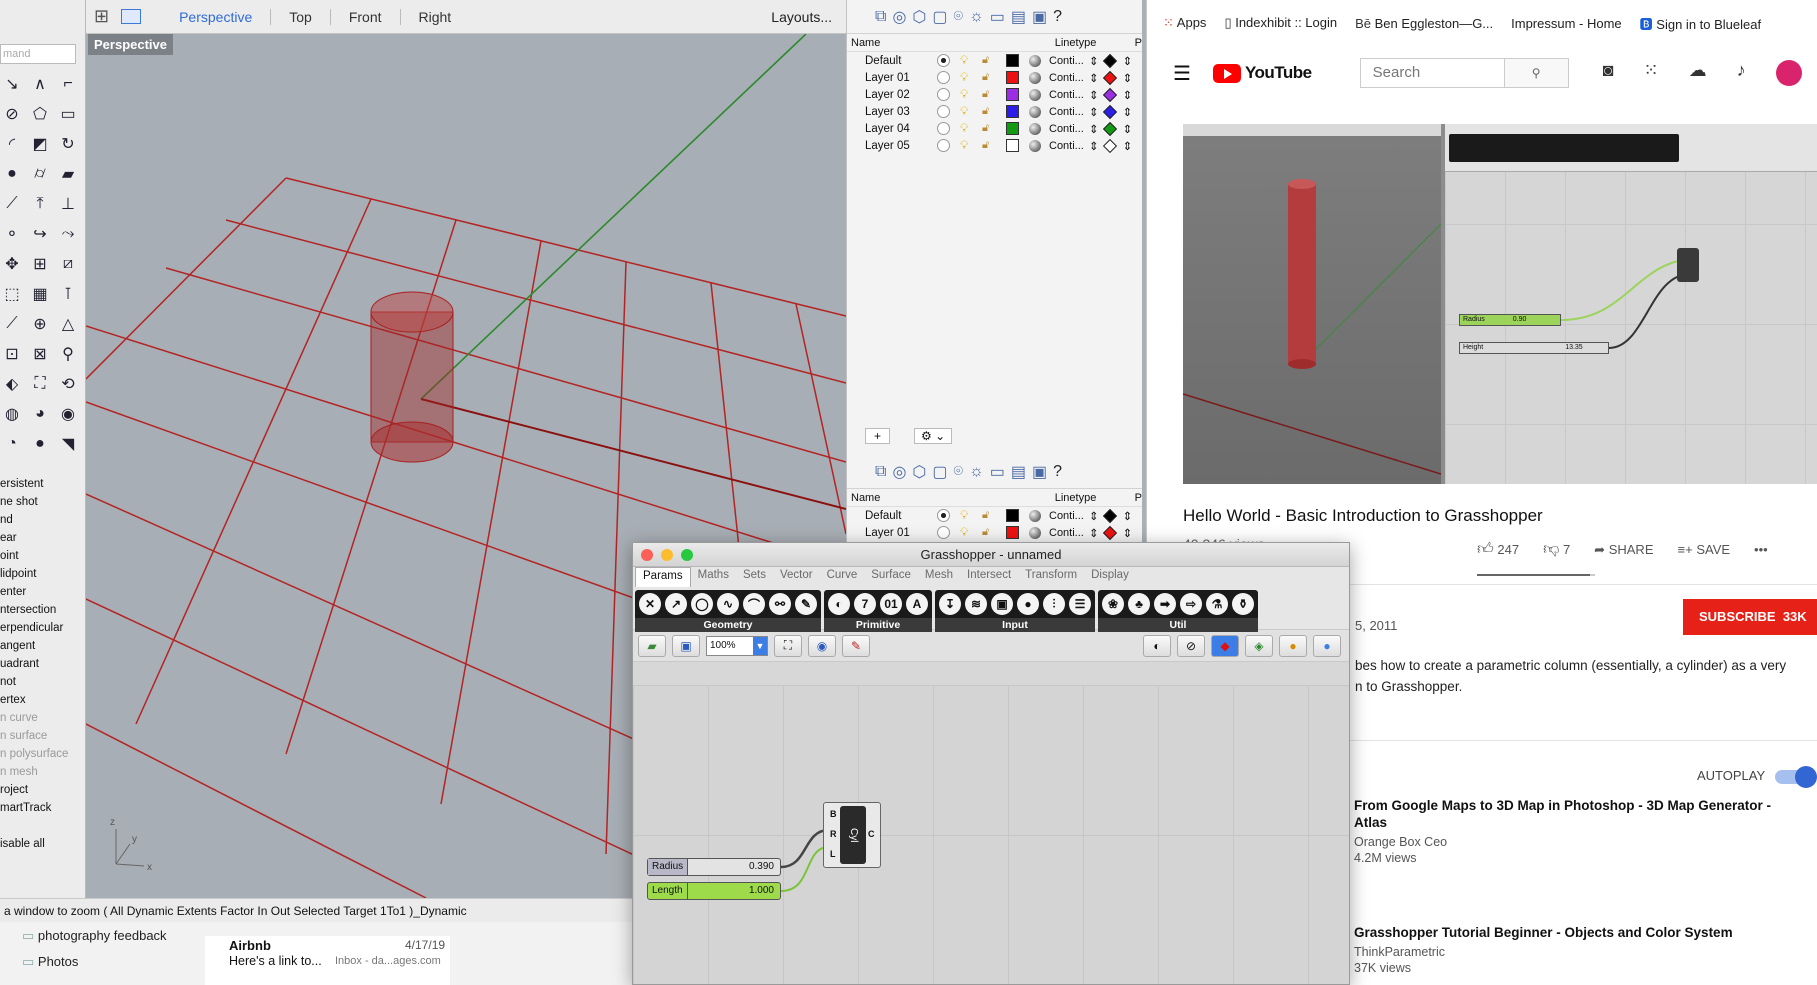 This screenshot has width=1817, height=985. Describe the element at coordinates (852, 835) in the screenshot. I see `cylinder-component: B R L Cyl C` at that location.